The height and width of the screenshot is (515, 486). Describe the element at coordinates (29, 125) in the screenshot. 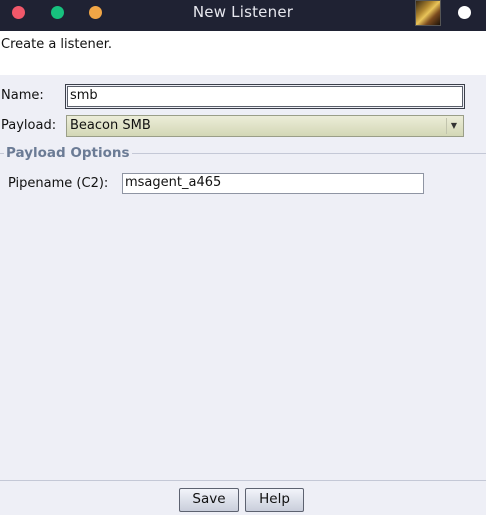

I see `payload-label: Payload:` at that location.